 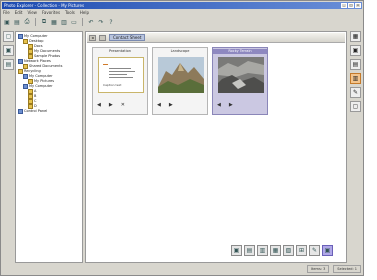 I want to click on menu-item-help: Help, so click(x=84, y=13).